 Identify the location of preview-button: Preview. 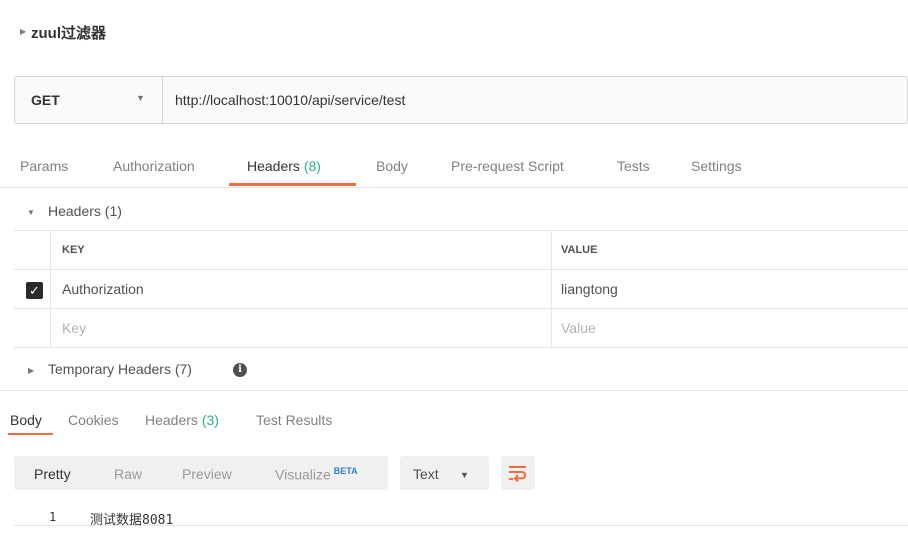
(207, 474).